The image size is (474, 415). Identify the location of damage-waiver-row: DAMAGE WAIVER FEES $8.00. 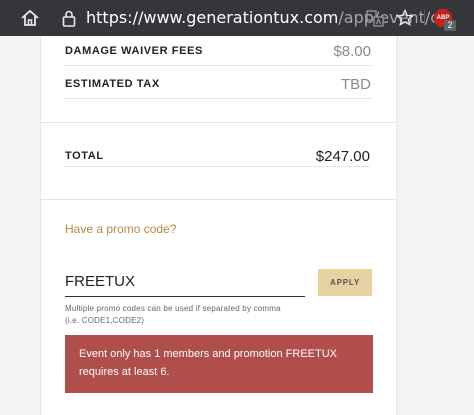
(218, 53).